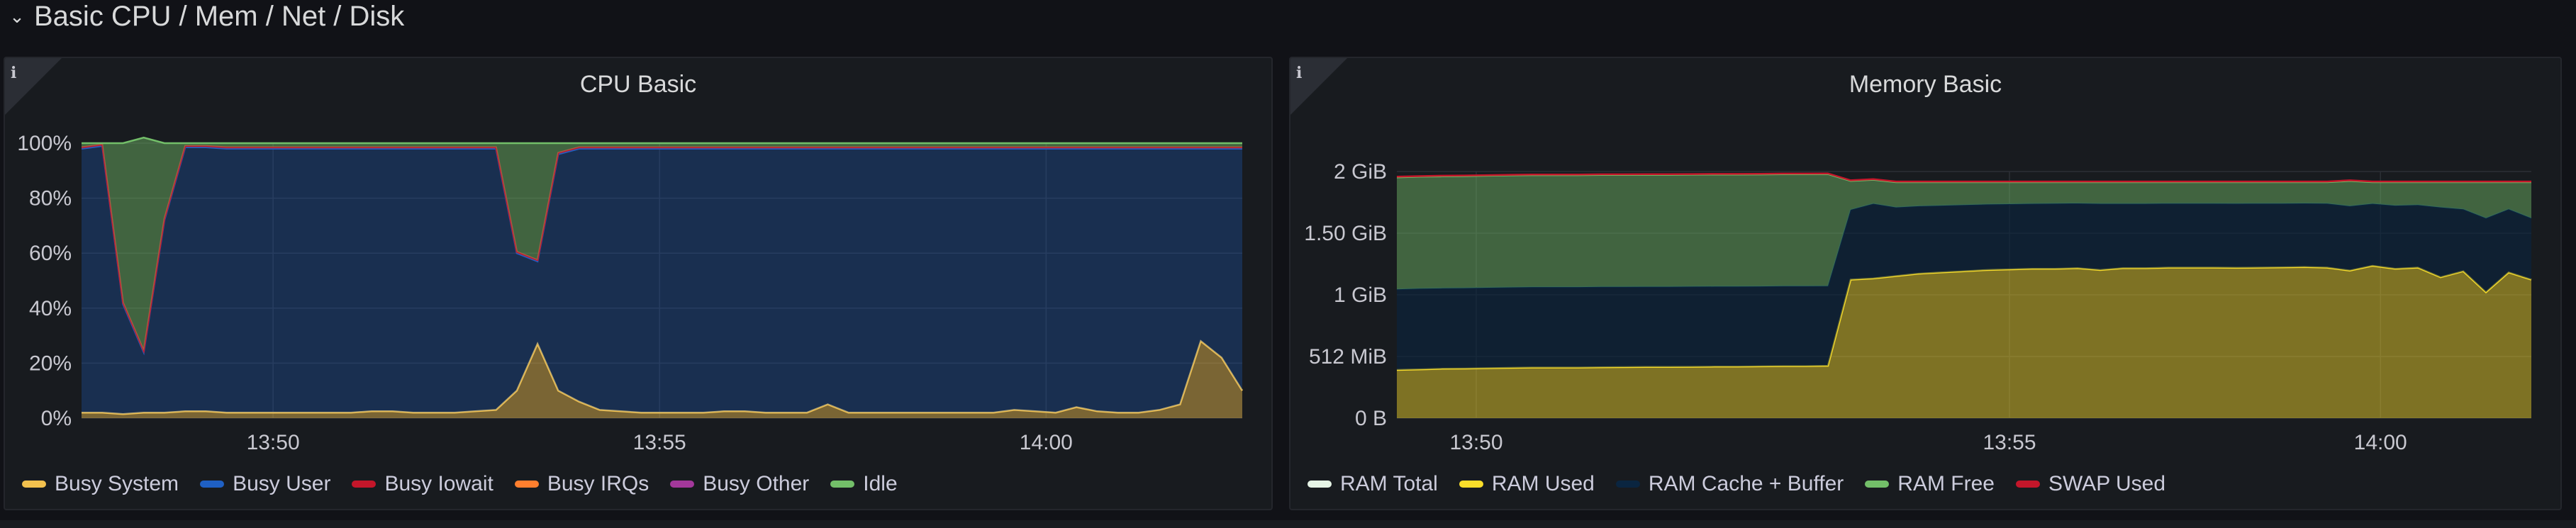 This screenshot has width=2576, height=528. I want to click on legend-item-busy-other: Busy Other, so click(739, 484).